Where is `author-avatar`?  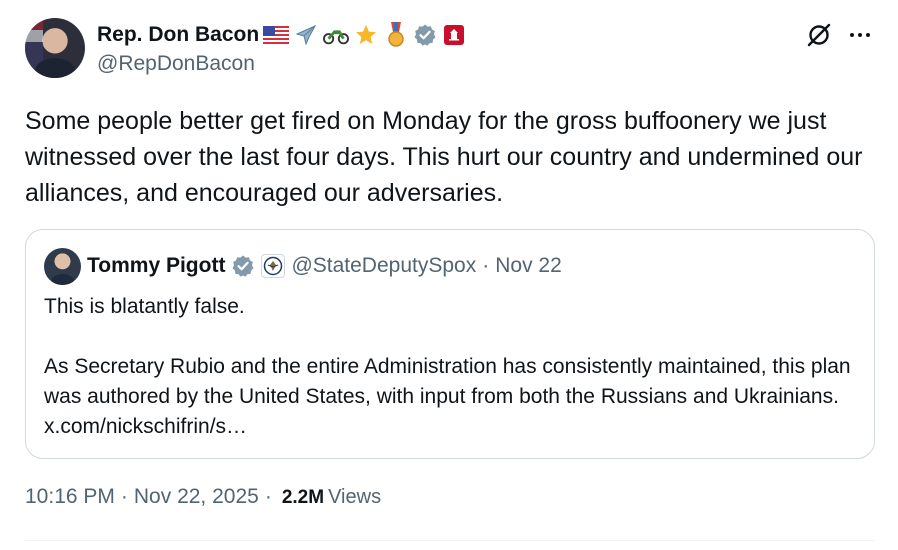 author-avatar is located at coordinates (55, 48).